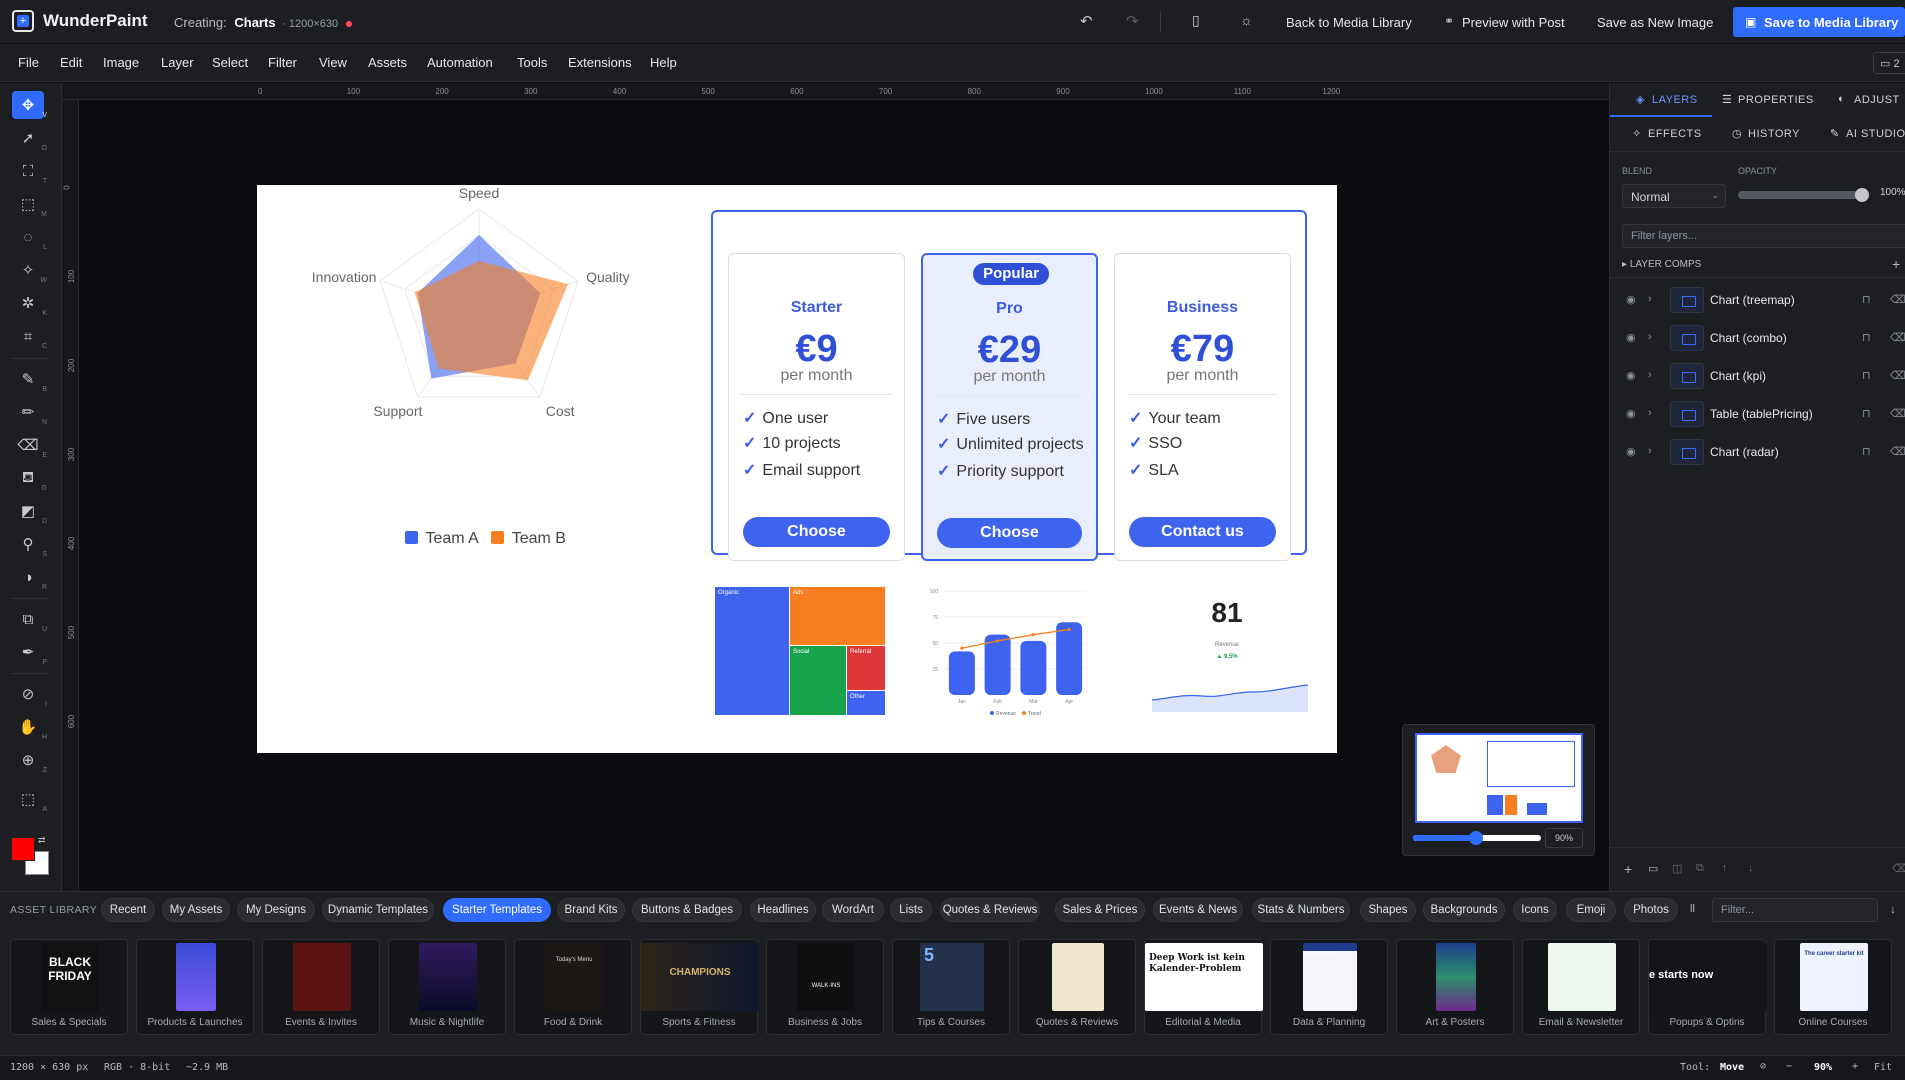 This screenshot has width=1905, height=1080. I want to click on back-to-library-button: Back to Media Library, so click(1349, 22).